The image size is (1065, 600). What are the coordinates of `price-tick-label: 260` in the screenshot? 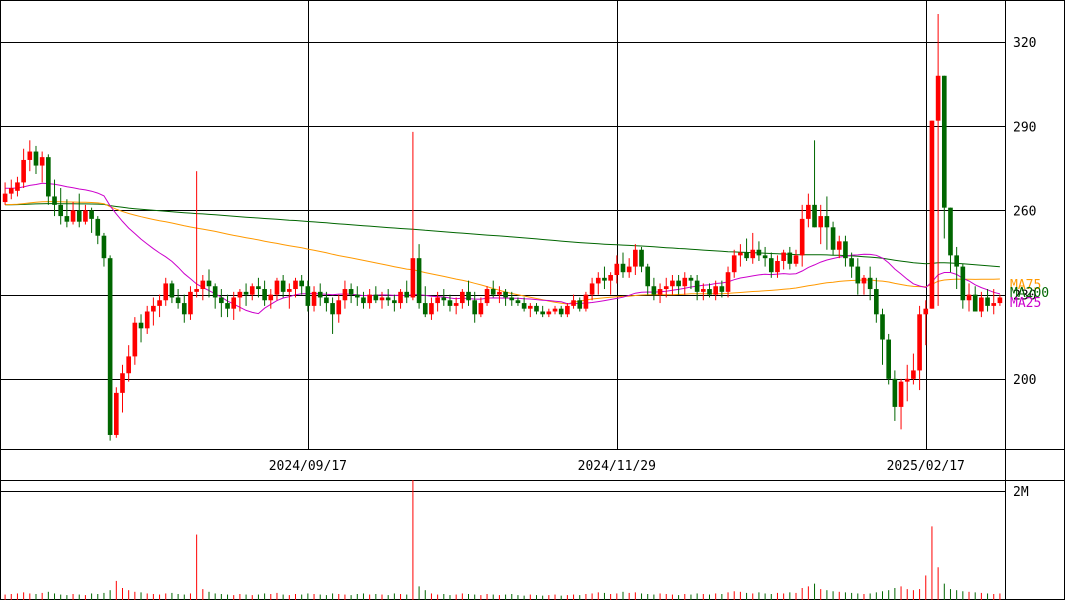 It's located at (1024, 211).